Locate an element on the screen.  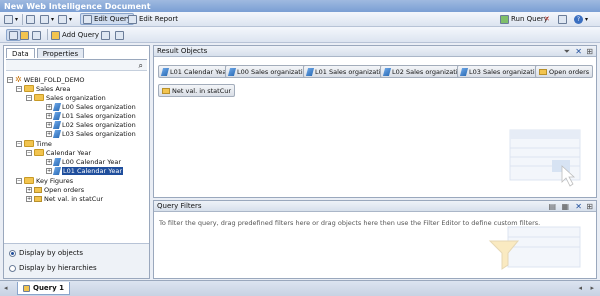
data-view-button is located at coordinates (13, 35).